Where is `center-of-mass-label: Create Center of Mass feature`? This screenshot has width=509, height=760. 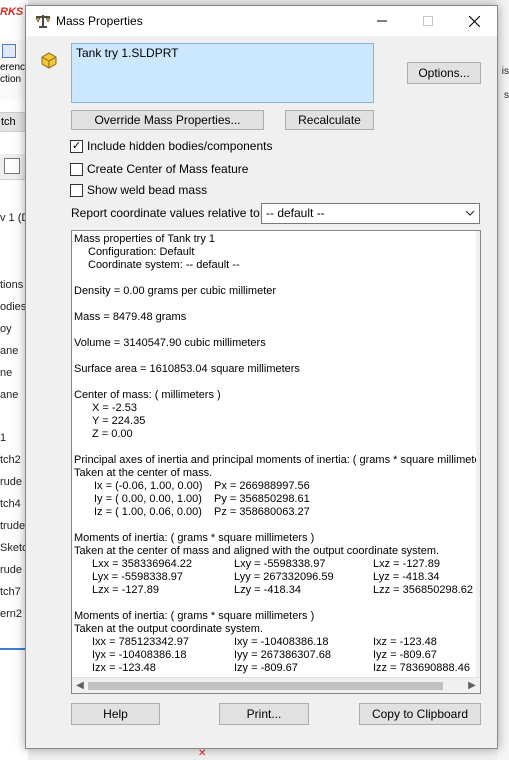 center-of-mass-label: Create Center of Mass feature is located at coordinates (168, 169).